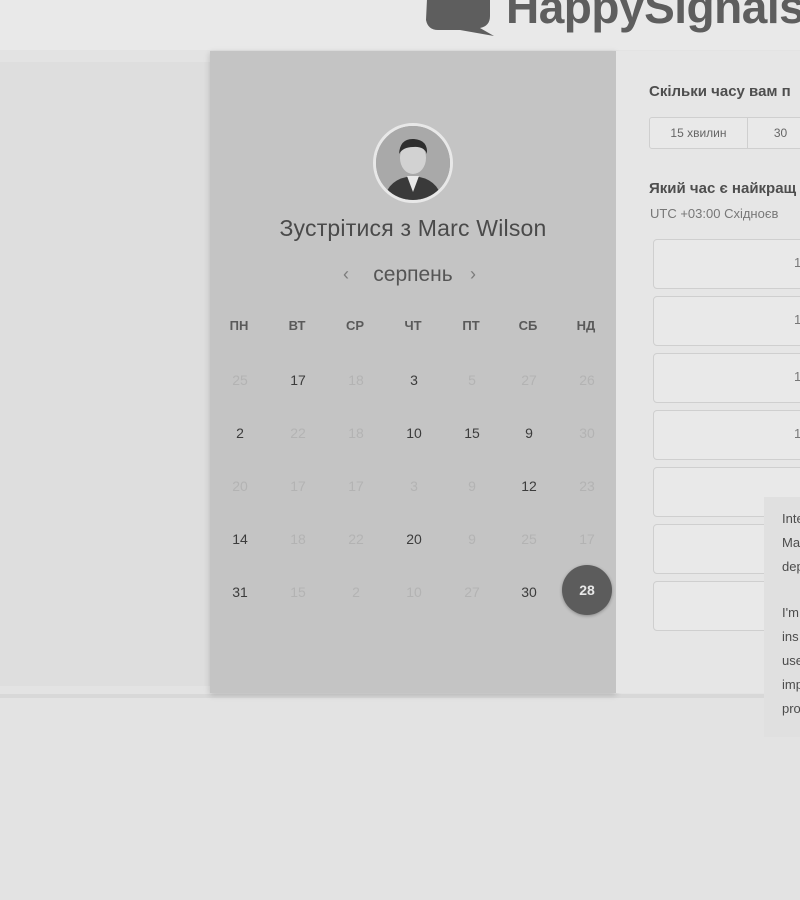  I want to click on calendar-day: 26, so click(587, 380).